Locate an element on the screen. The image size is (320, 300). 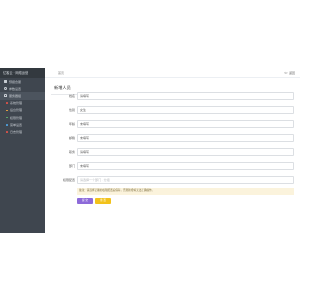
form-actions: 提 交 重 置 is located at coordinates (94, 201).